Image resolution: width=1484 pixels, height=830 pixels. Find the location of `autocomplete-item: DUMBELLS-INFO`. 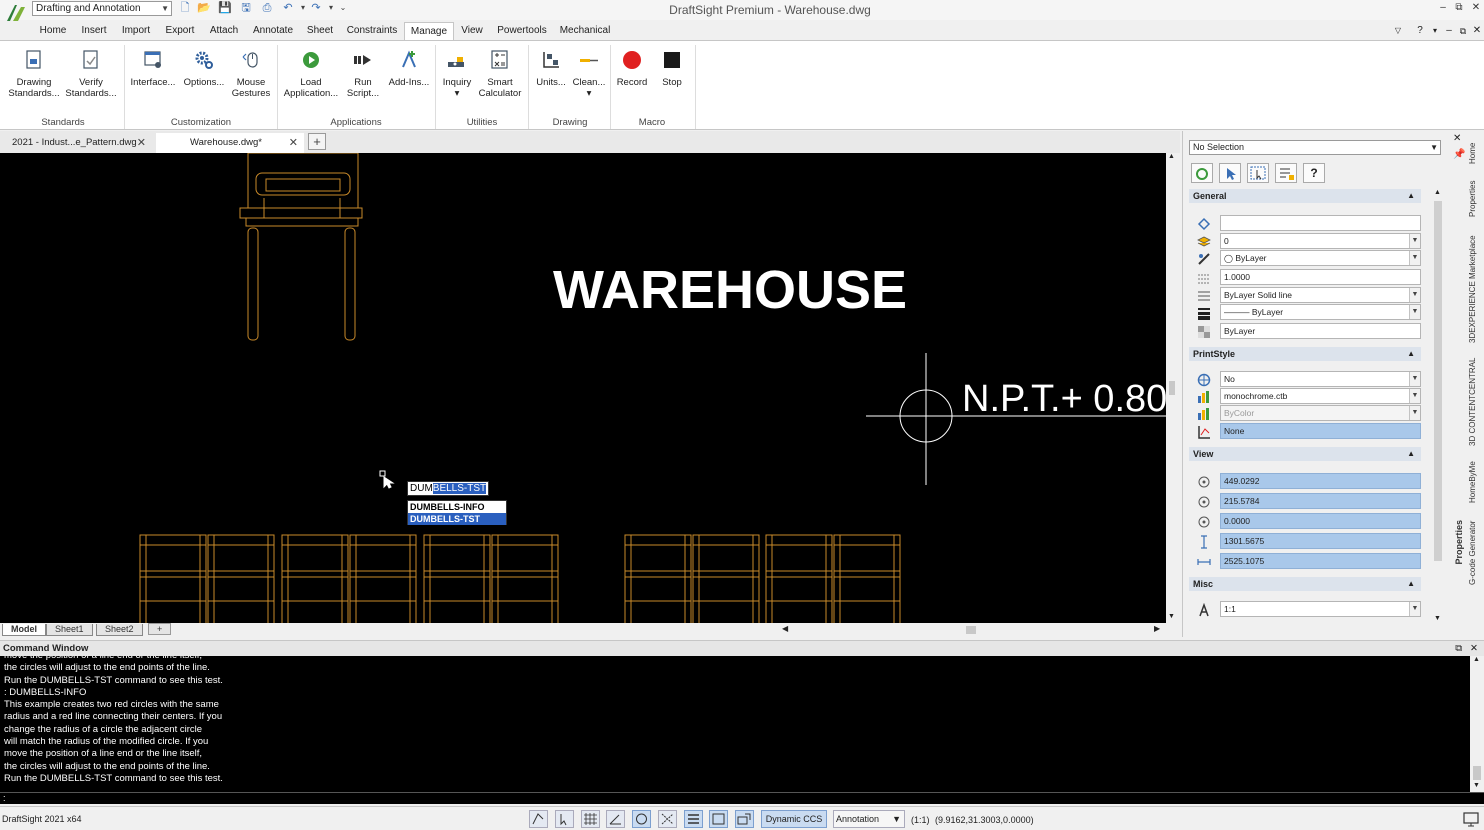

autocomplete-item: DUMBELLS-INFO is located at coordinates (457, 507).